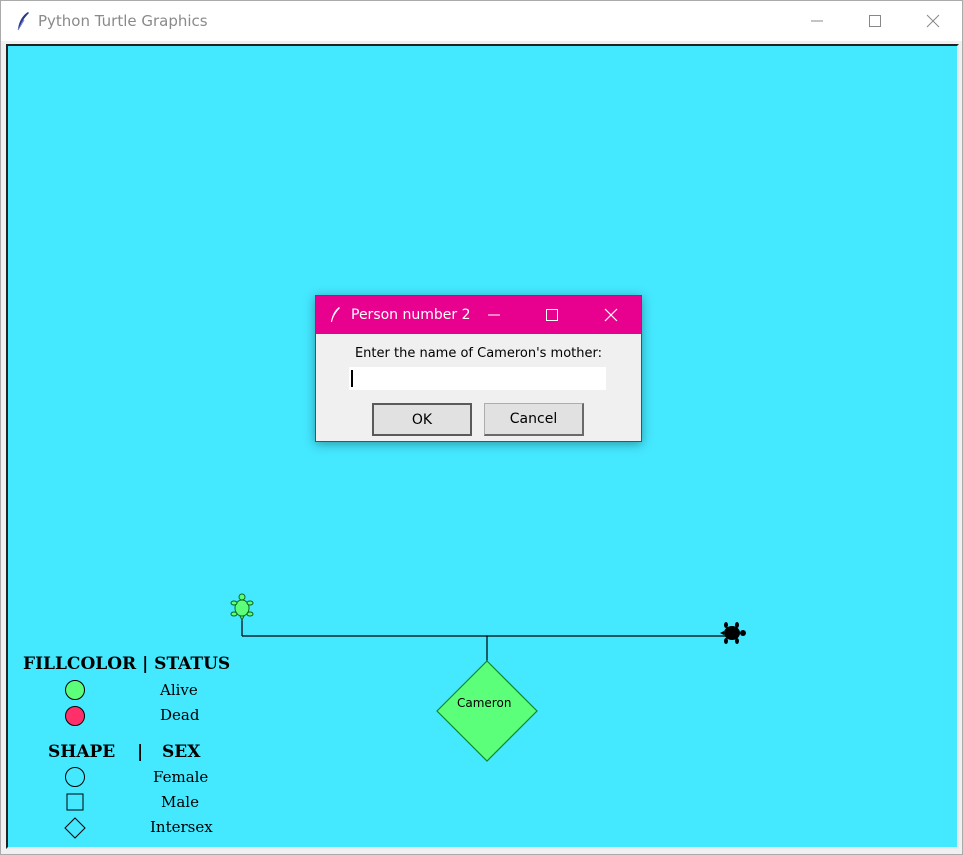 This screenshot has height=855, width=963. Describe the element at coordinates (75, 828) in the screenshot. I see `intersex-diamond-icon` at that location.